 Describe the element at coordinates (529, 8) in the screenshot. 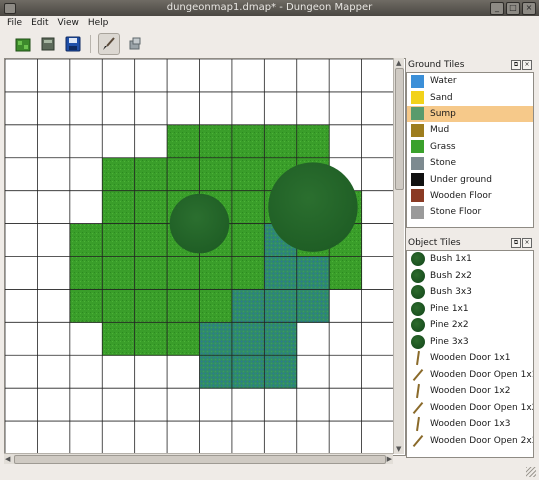

I see `close-icon: ×` at that location.